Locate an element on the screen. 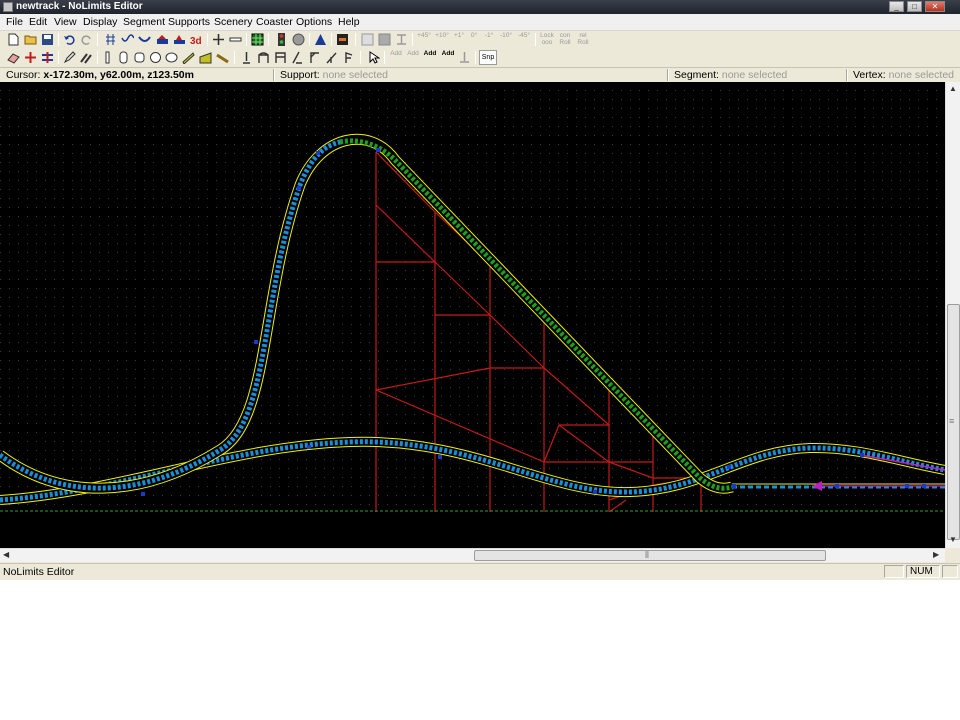 The height and width of the screenshot is (720, 960). cylinder-tall-icon is located at coordinates (123, 57).